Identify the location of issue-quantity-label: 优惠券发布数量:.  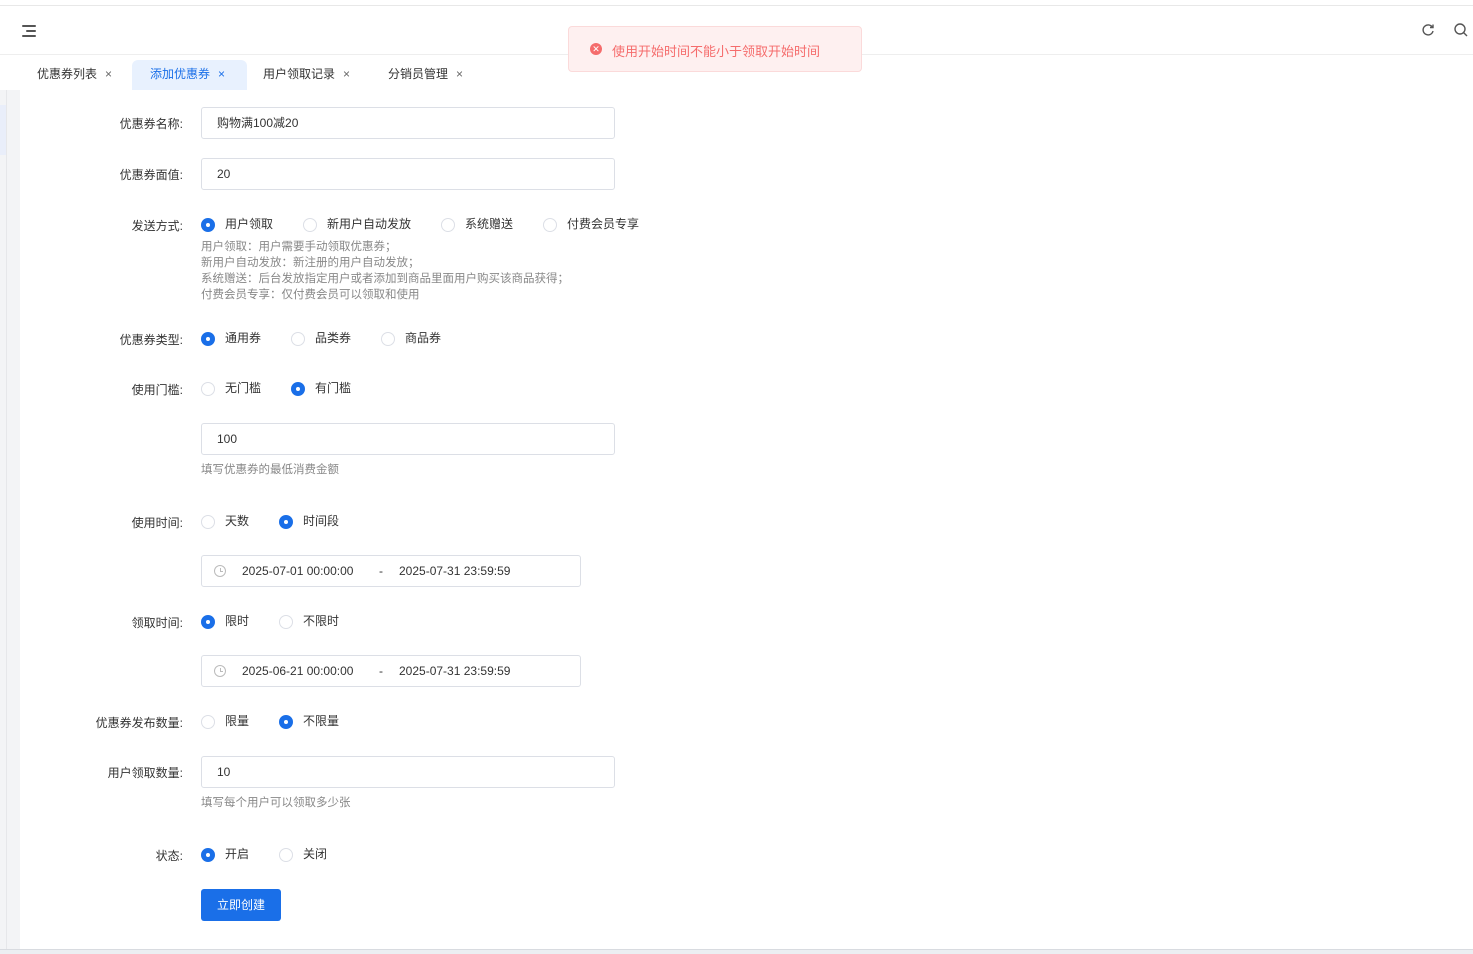
(139, 723).